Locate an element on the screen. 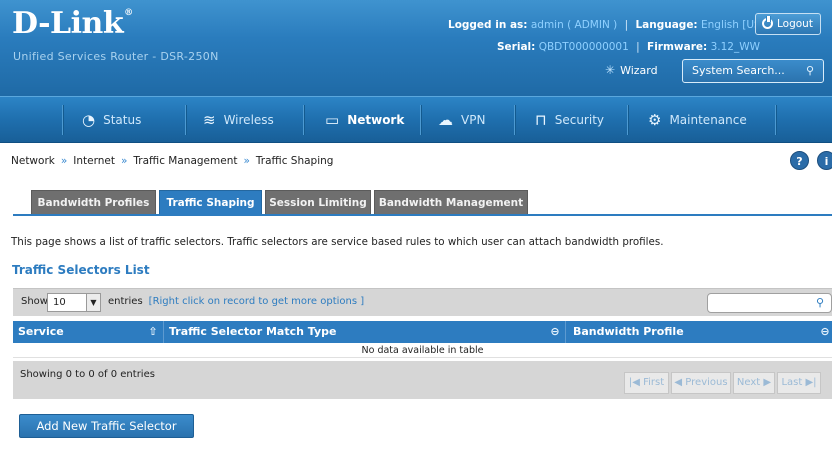 The image size is (832, 452). col-service: Service is located at coordinates (41, 332).